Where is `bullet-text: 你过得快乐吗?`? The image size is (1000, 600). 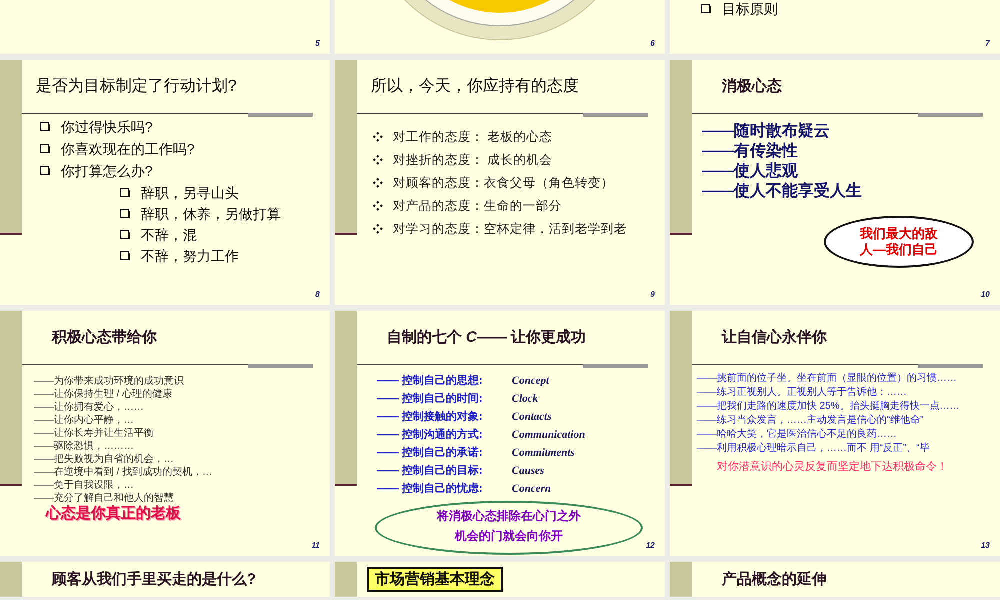
bullet-text: 你过得快乐吗? is located at coordinates (107, 127).